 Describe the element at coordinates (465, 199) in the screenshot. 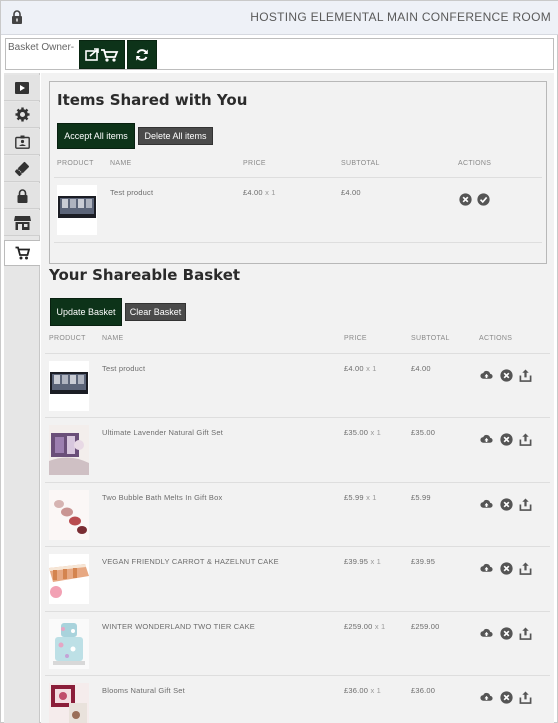

I see `reject-icon` at that location.